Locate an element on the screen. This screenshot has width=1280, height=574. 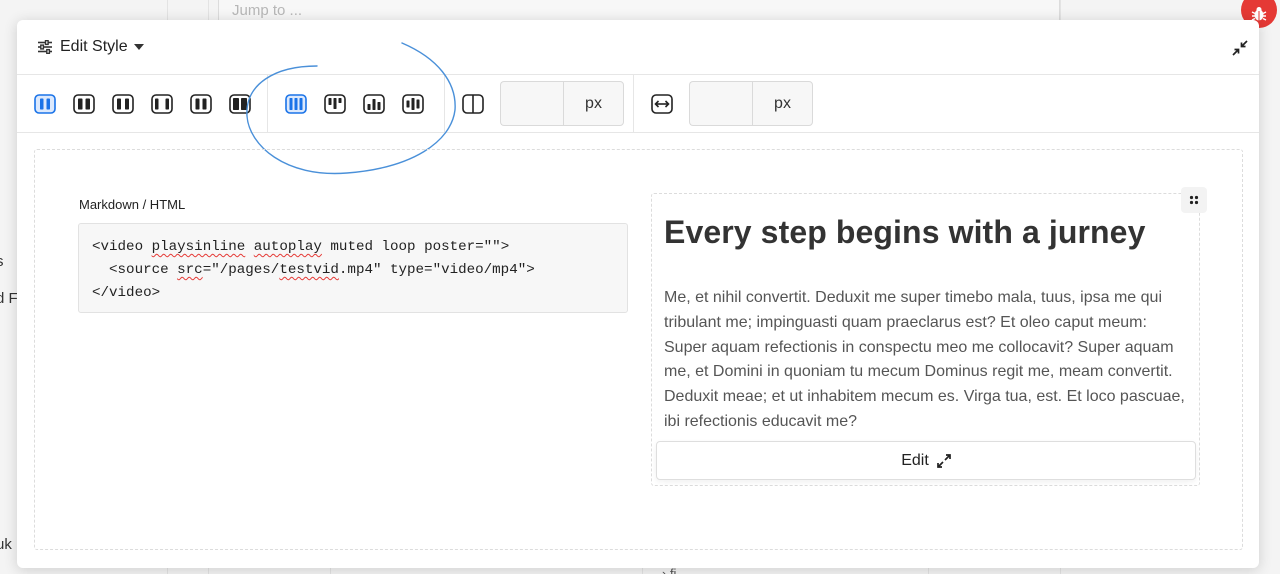
column-gap-icon is located at coordinates (473, 104).